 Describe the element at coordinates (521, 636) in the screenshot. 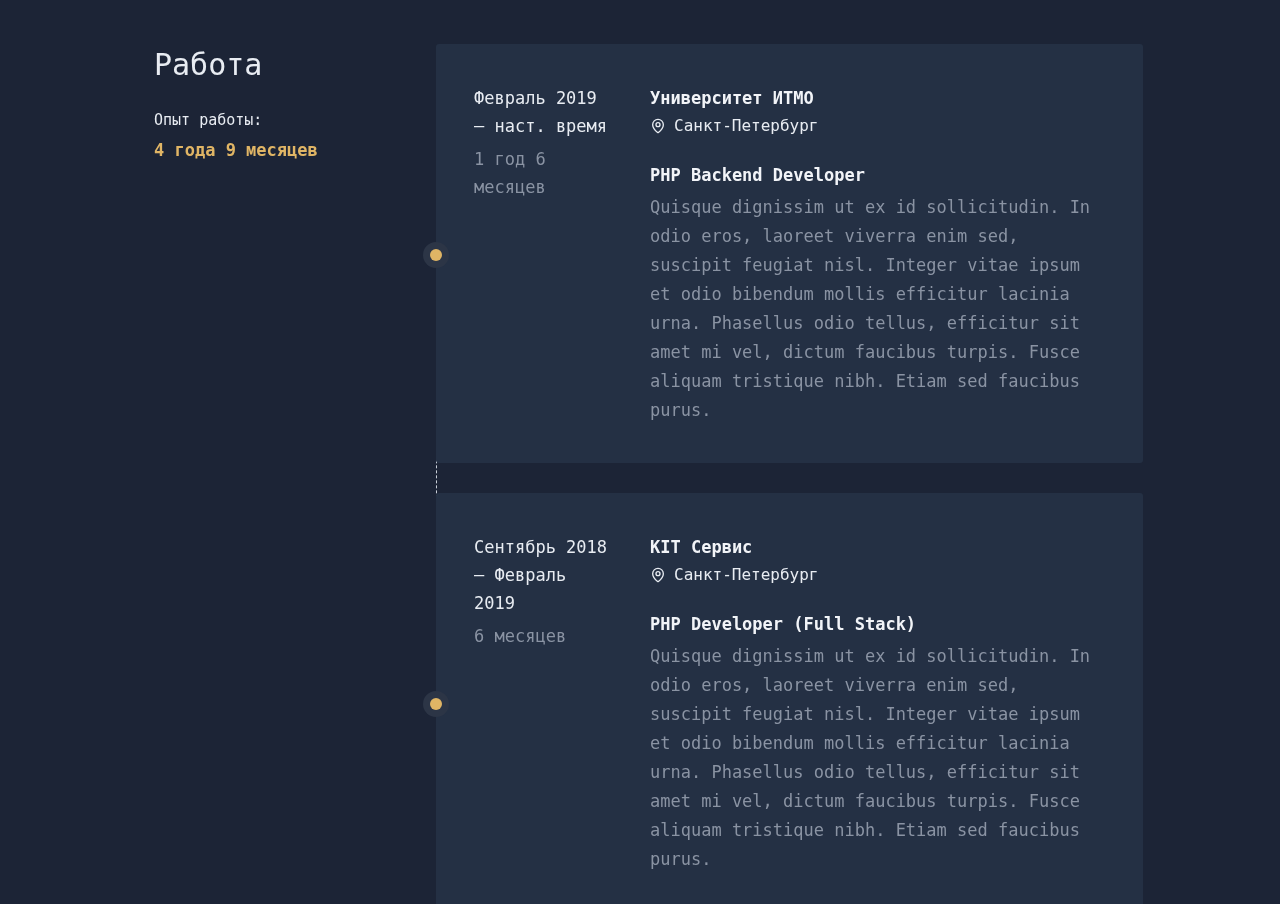

I see `job-duration: 6 месяцев` at that location.